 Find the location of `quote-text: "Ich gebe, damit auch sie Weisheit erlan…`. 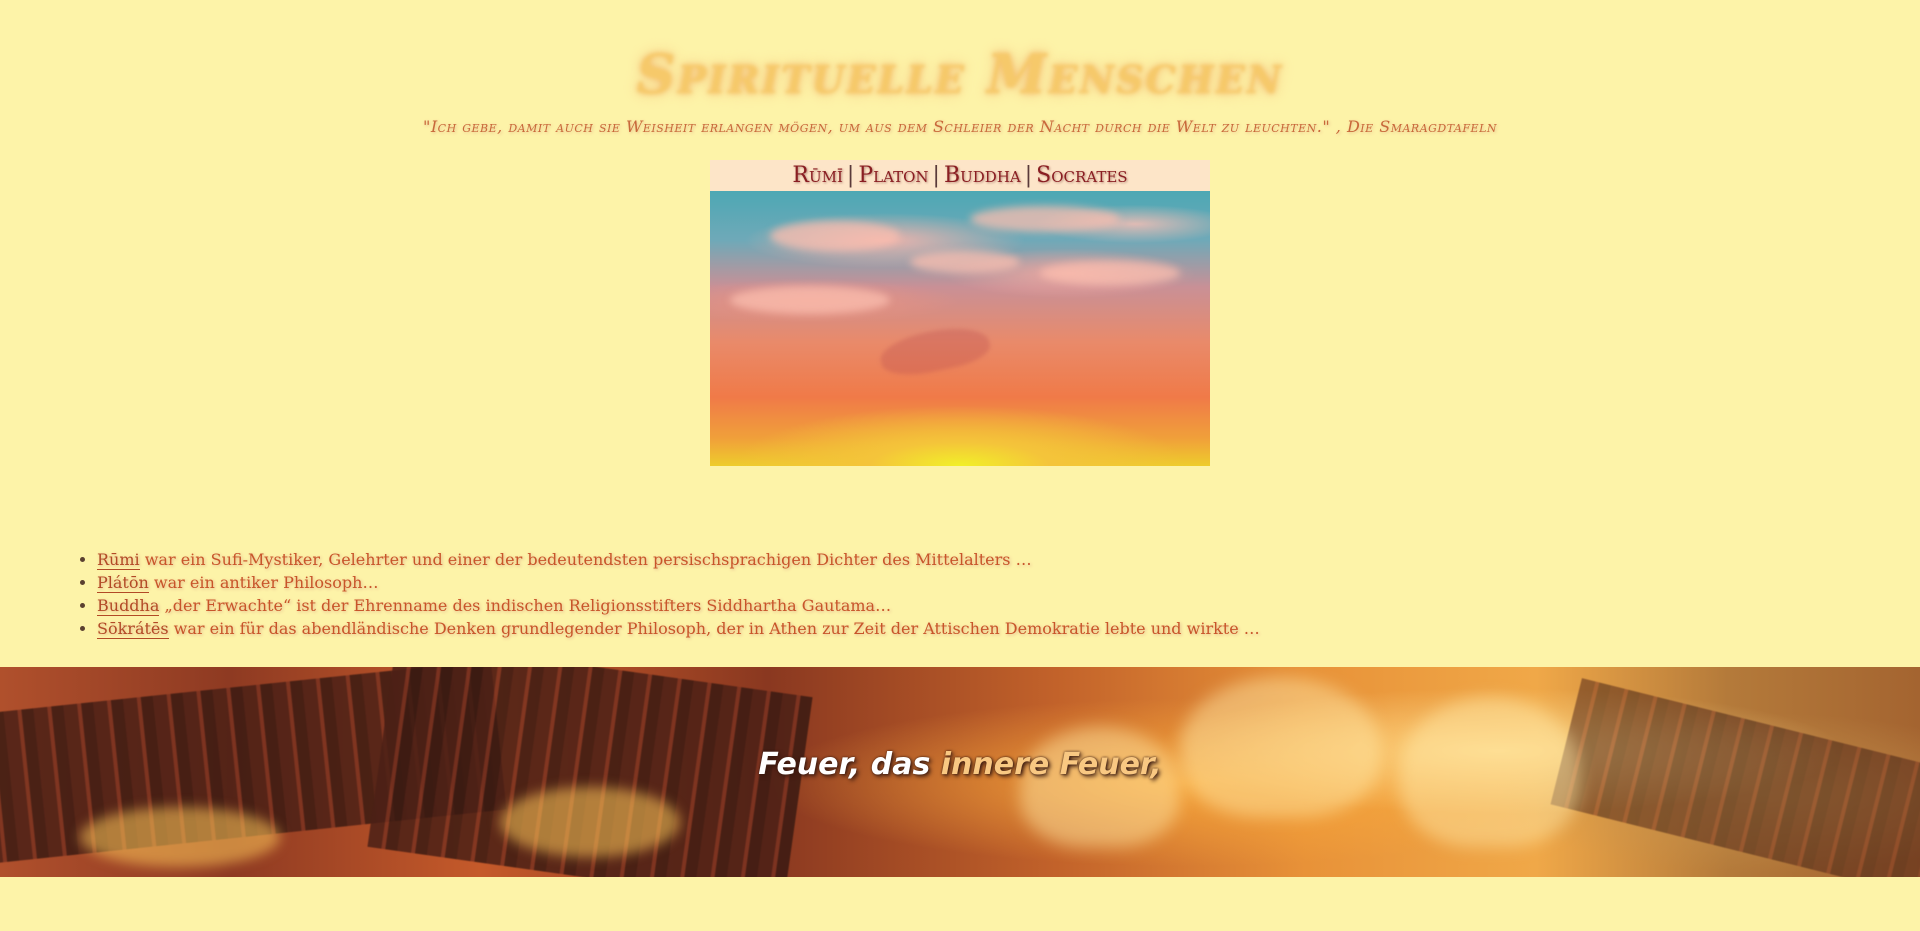

quote-text: "Ich gebe, damit auch sie Weisheit erlan… is located at coordinates (960, 126).